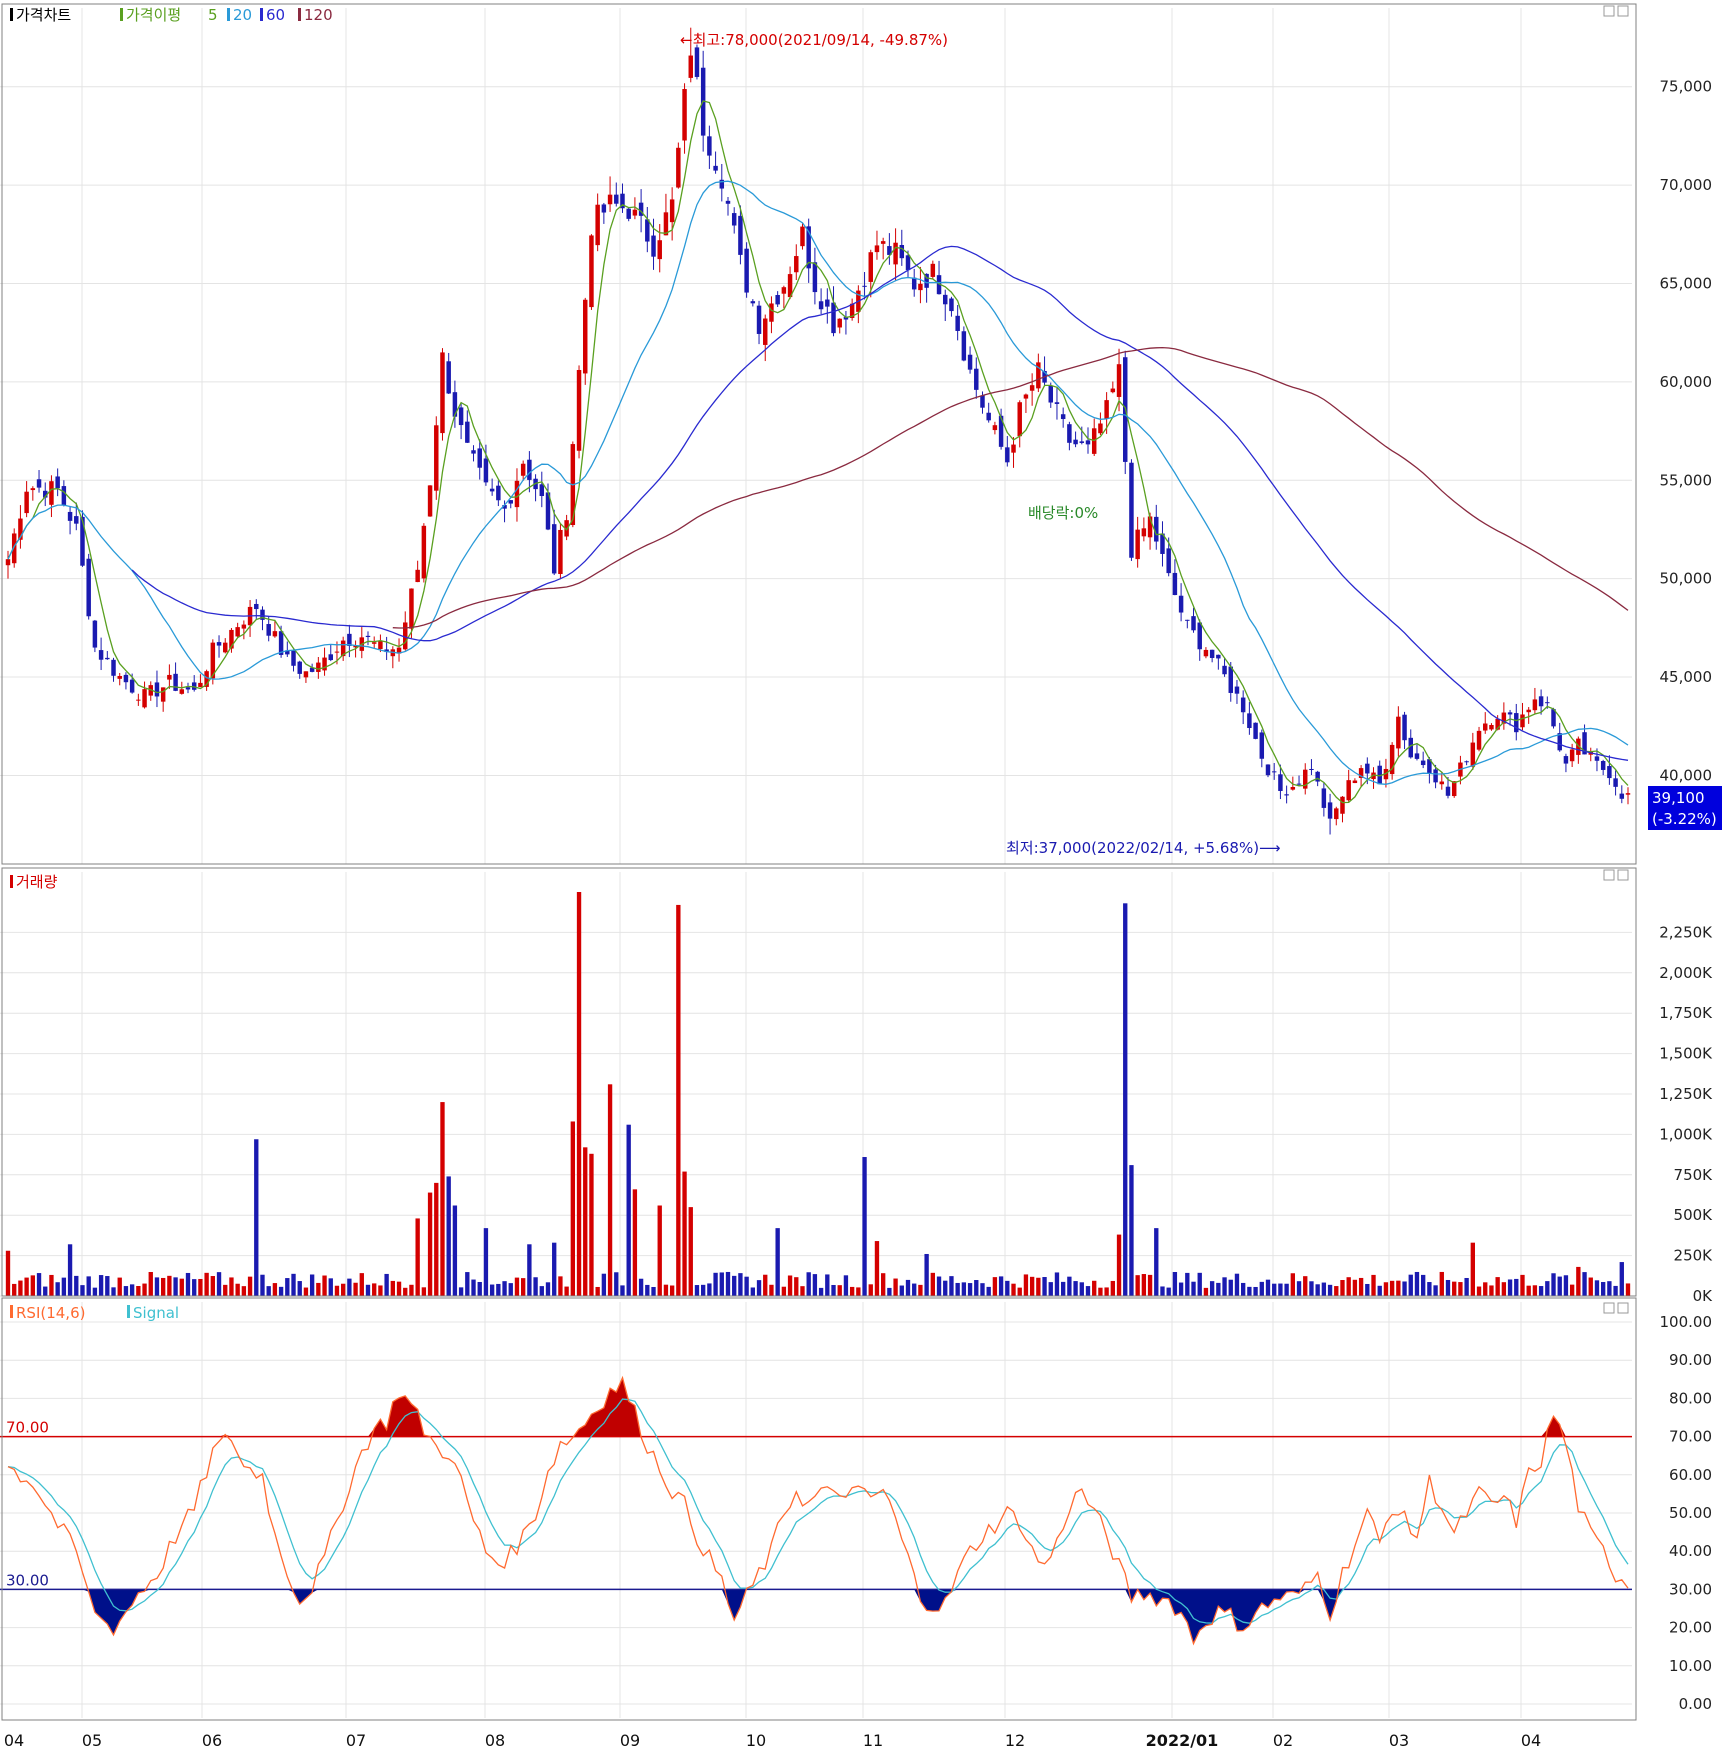 This screenshot has height=1758, width=1722. Describe the element at coordinates (1143, 848) in the screenshot. I see `low-annotation: 최저:37,000(2022/02/14, +5.68%)⟶` at that location.